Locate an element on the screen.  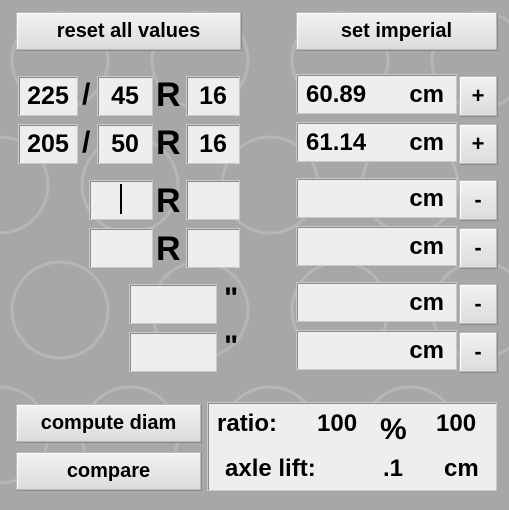
diameter-unit-6: cm is located at coordinates (426, 350).